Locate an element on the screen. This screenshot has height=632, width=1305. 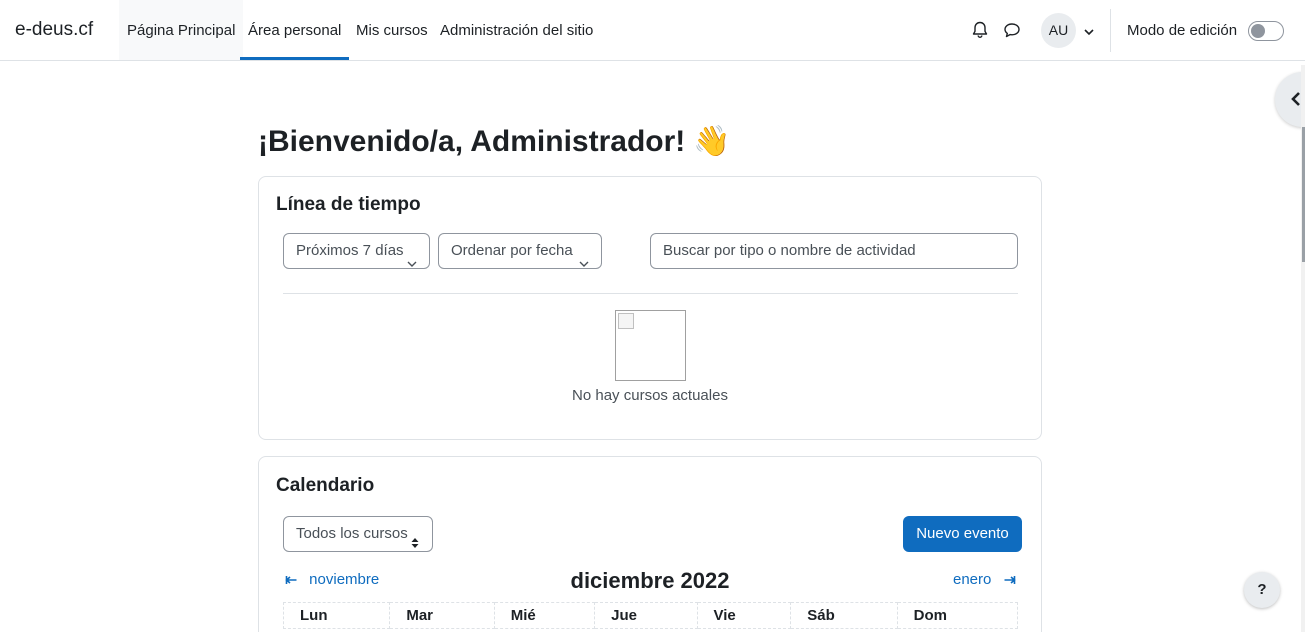
edit-mode-toggle is located at coordinates (1266, 31).